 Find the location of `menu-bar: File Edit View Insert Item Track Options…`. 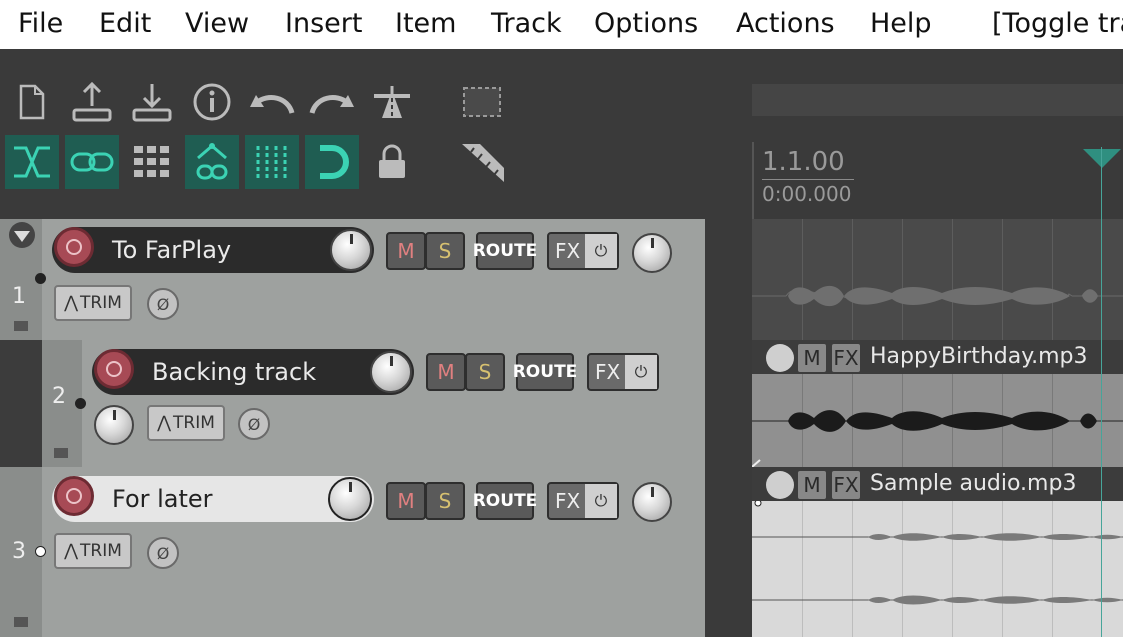

menu-bar: File Edit View Insert Item Track Options… is located at coordinates (561, 24).